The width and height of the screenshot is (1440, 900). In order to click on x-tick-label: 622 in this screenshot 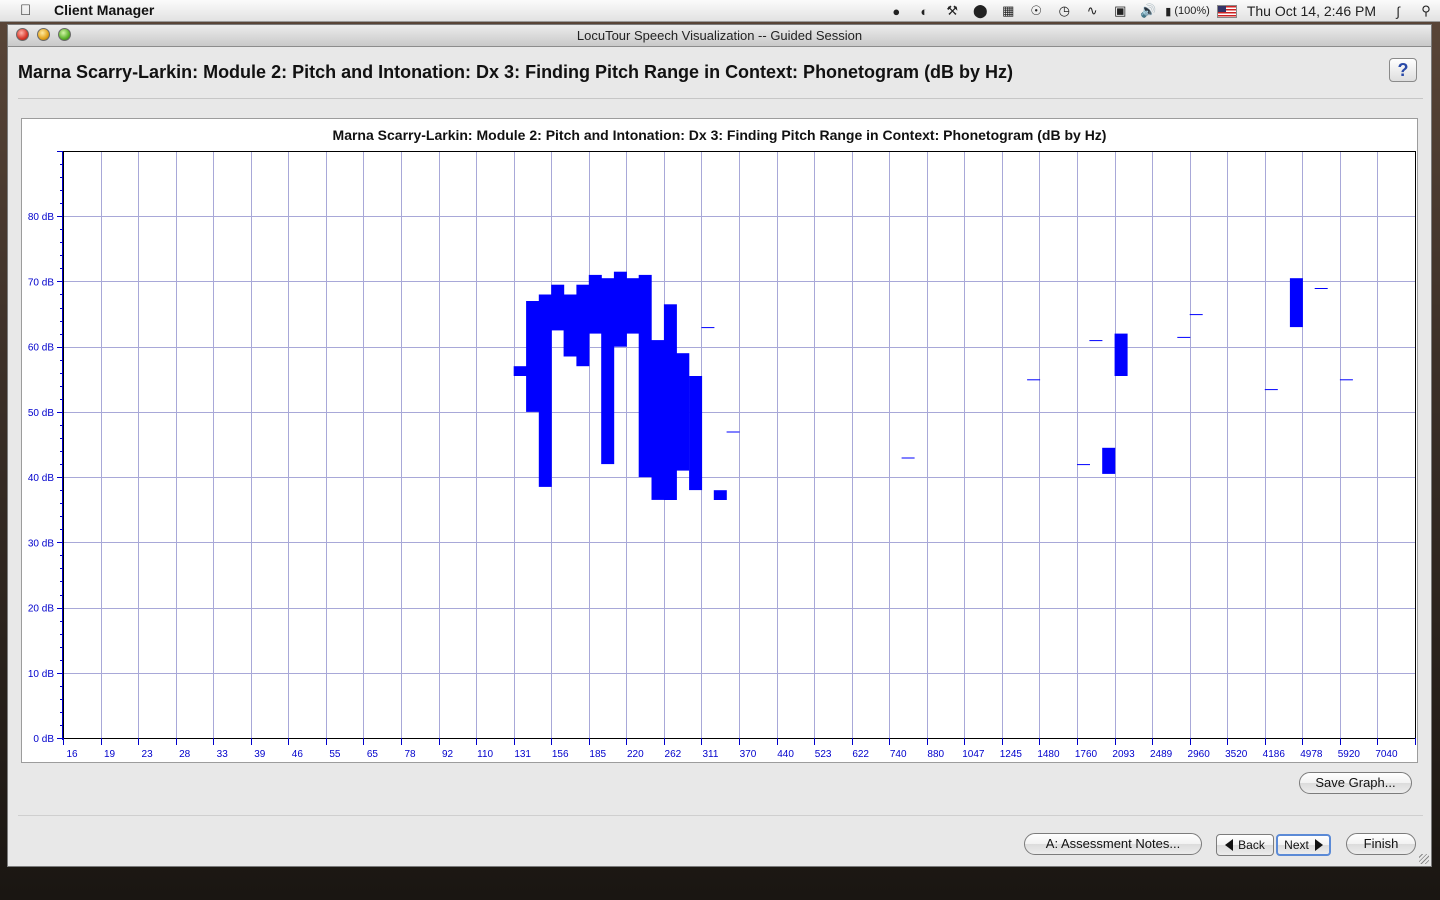, I will do `click(860, 754)`.